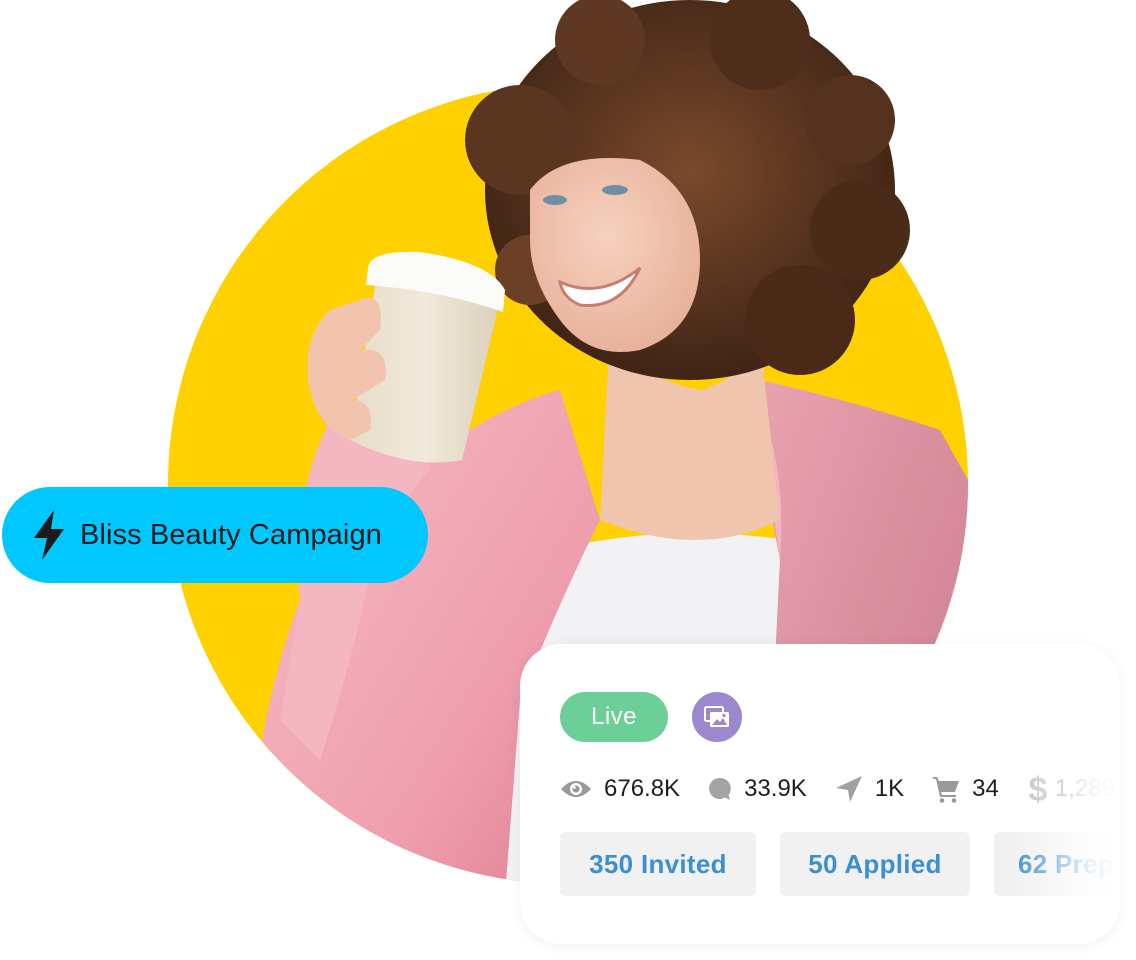 Image resolution: width=1136 pixels, height=960 pixels. What do you see at coordinates (642, 788) in the screenshot?
I see `stat-views-value: 676.8K` at bounding box center [642, 788].